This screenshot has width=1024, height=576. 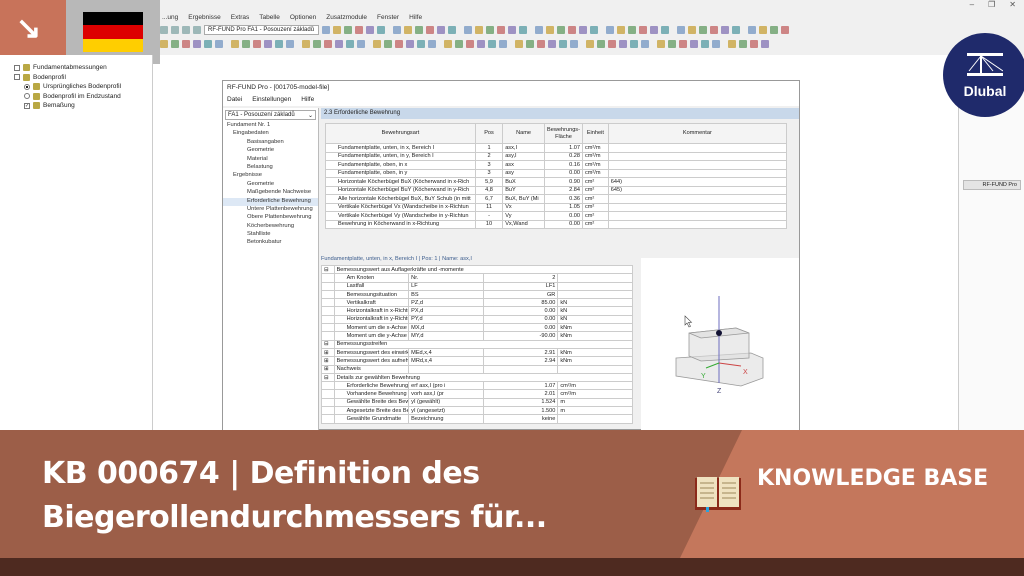 I want to click on table-row: Fundamentplatte, oben, in x 3 asx 0.16 cm²/m, so click(x=556, y=165).